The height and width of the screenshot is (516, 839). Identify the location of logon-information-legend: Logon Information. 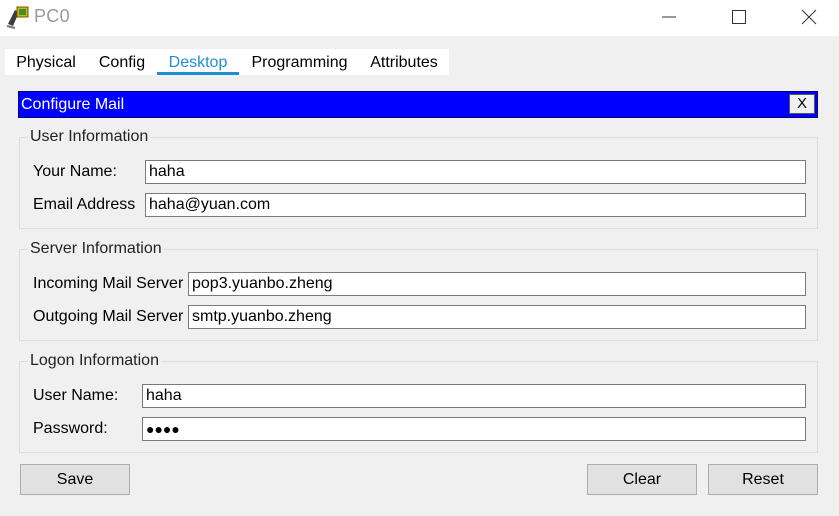
(94, 361).